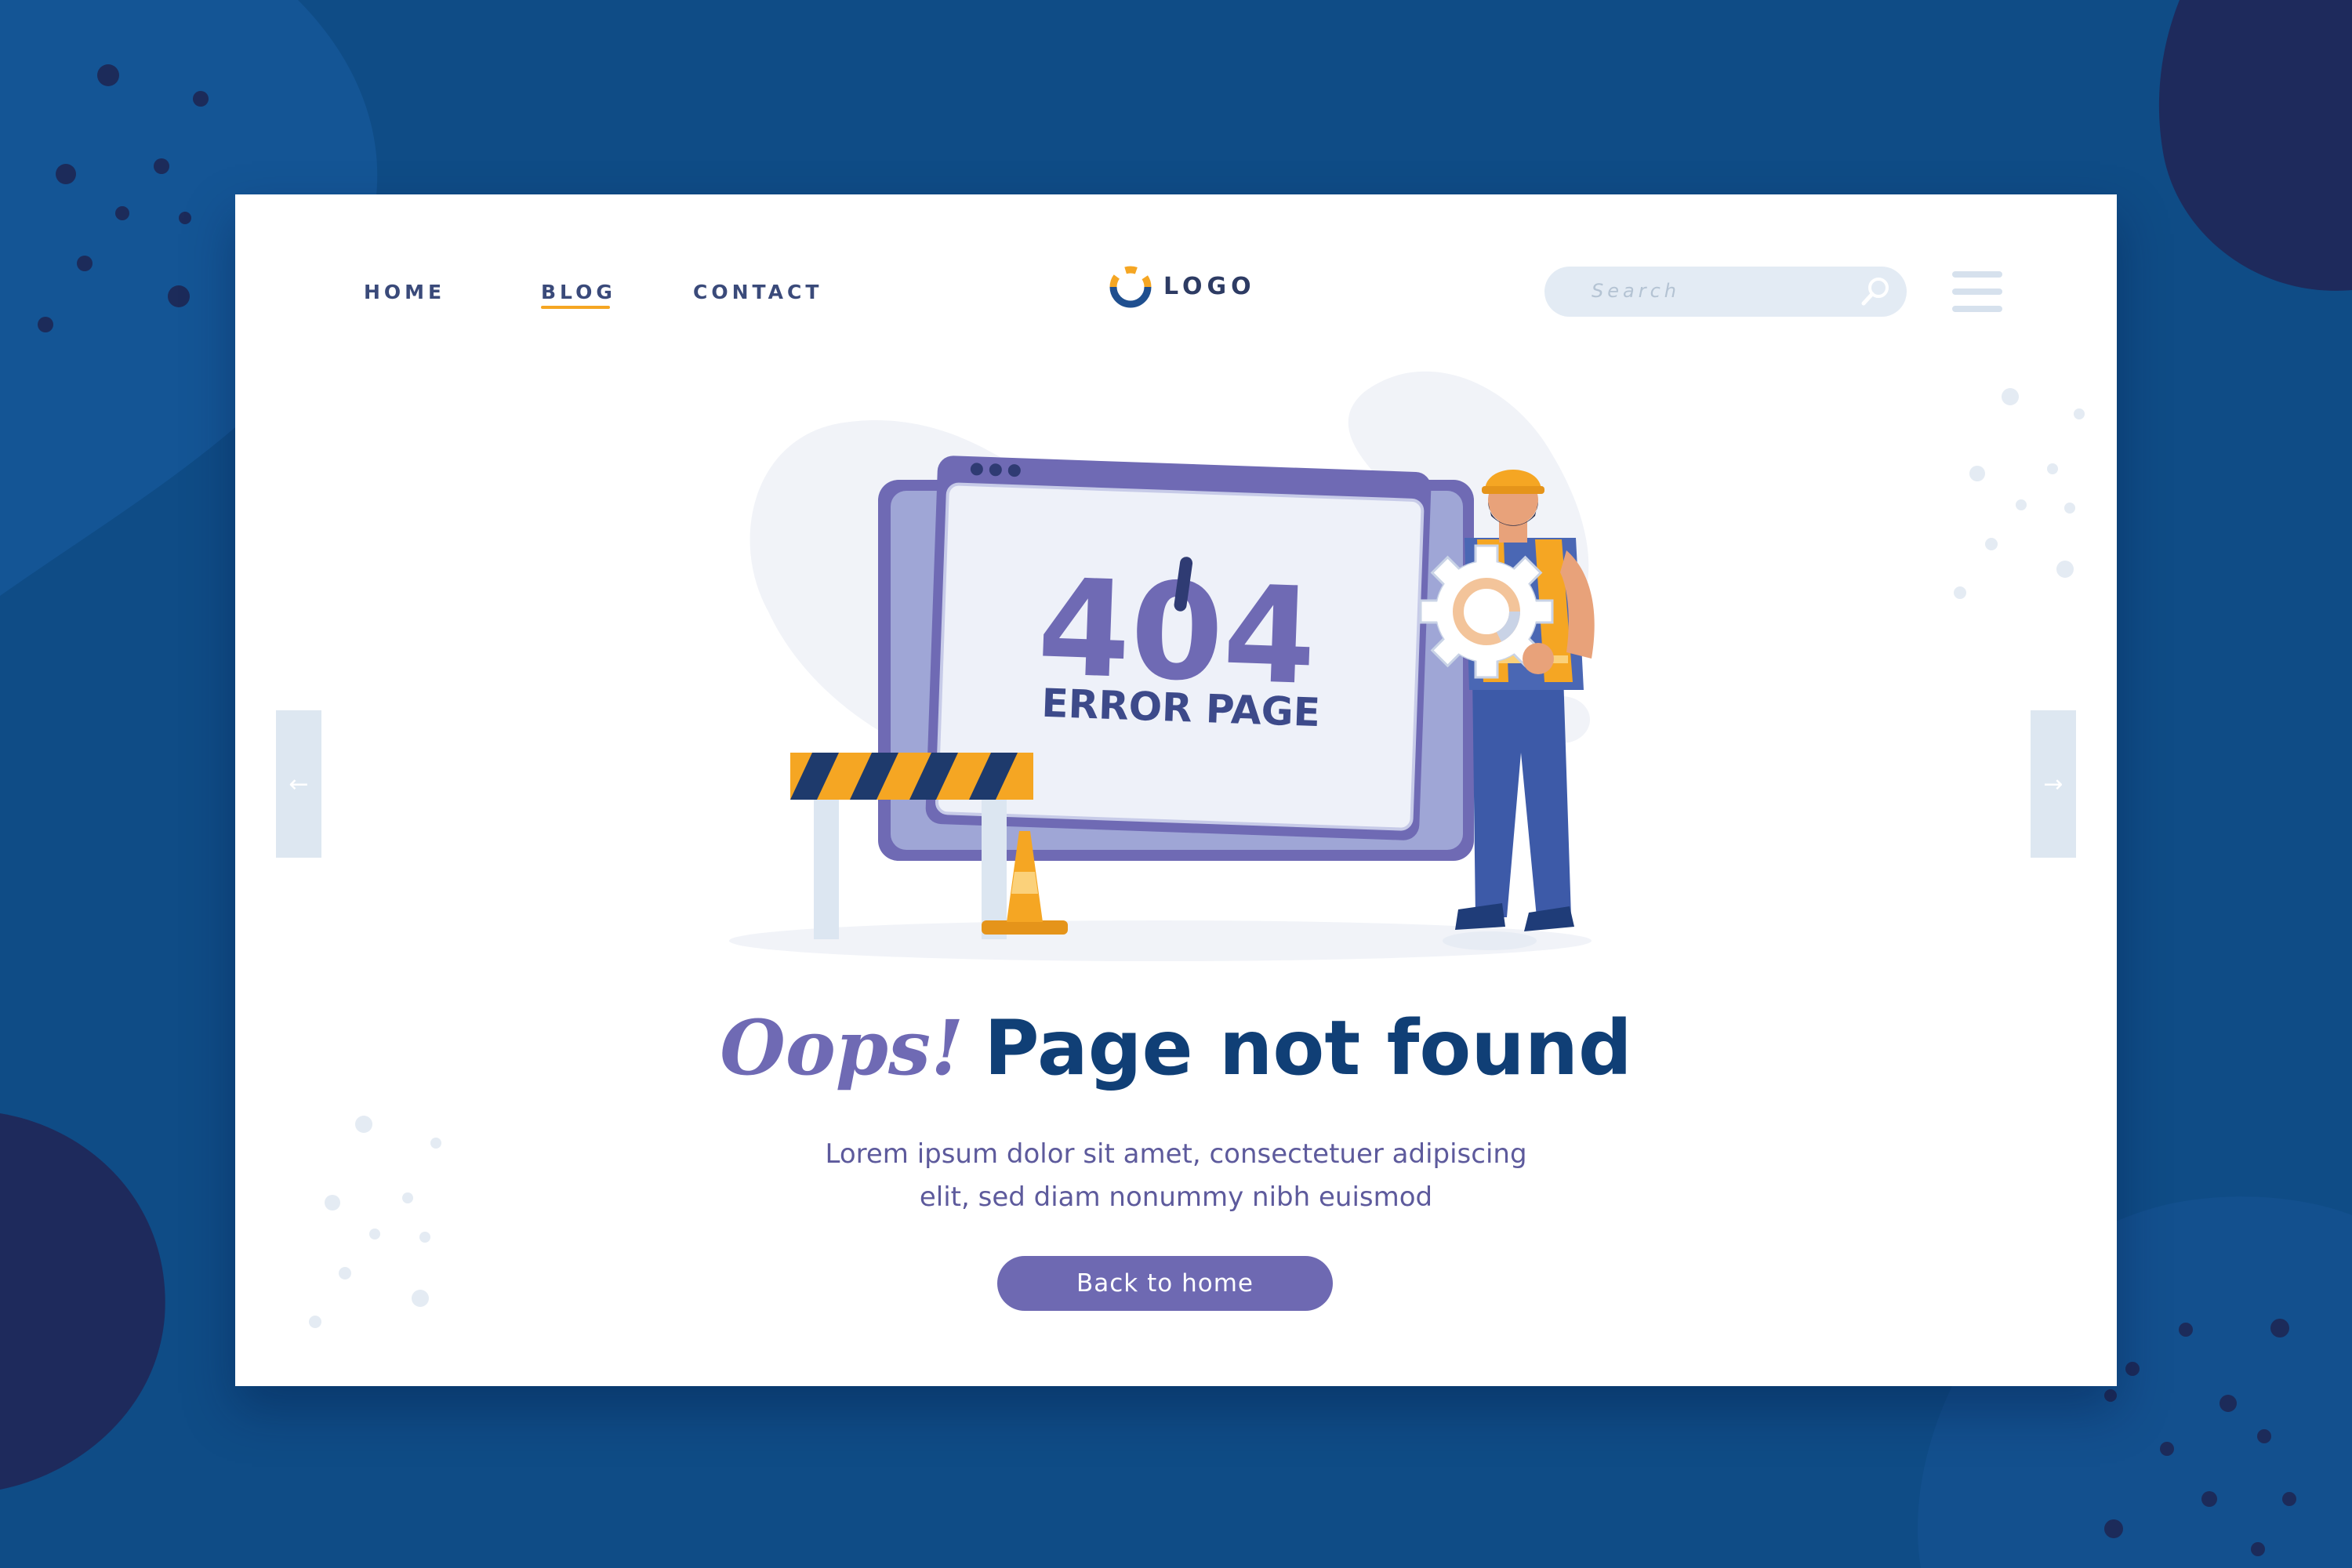 The width and height of the screenshot is (2352, 1568). I want to click on nav-blog: BLOG, so click(578, 292).